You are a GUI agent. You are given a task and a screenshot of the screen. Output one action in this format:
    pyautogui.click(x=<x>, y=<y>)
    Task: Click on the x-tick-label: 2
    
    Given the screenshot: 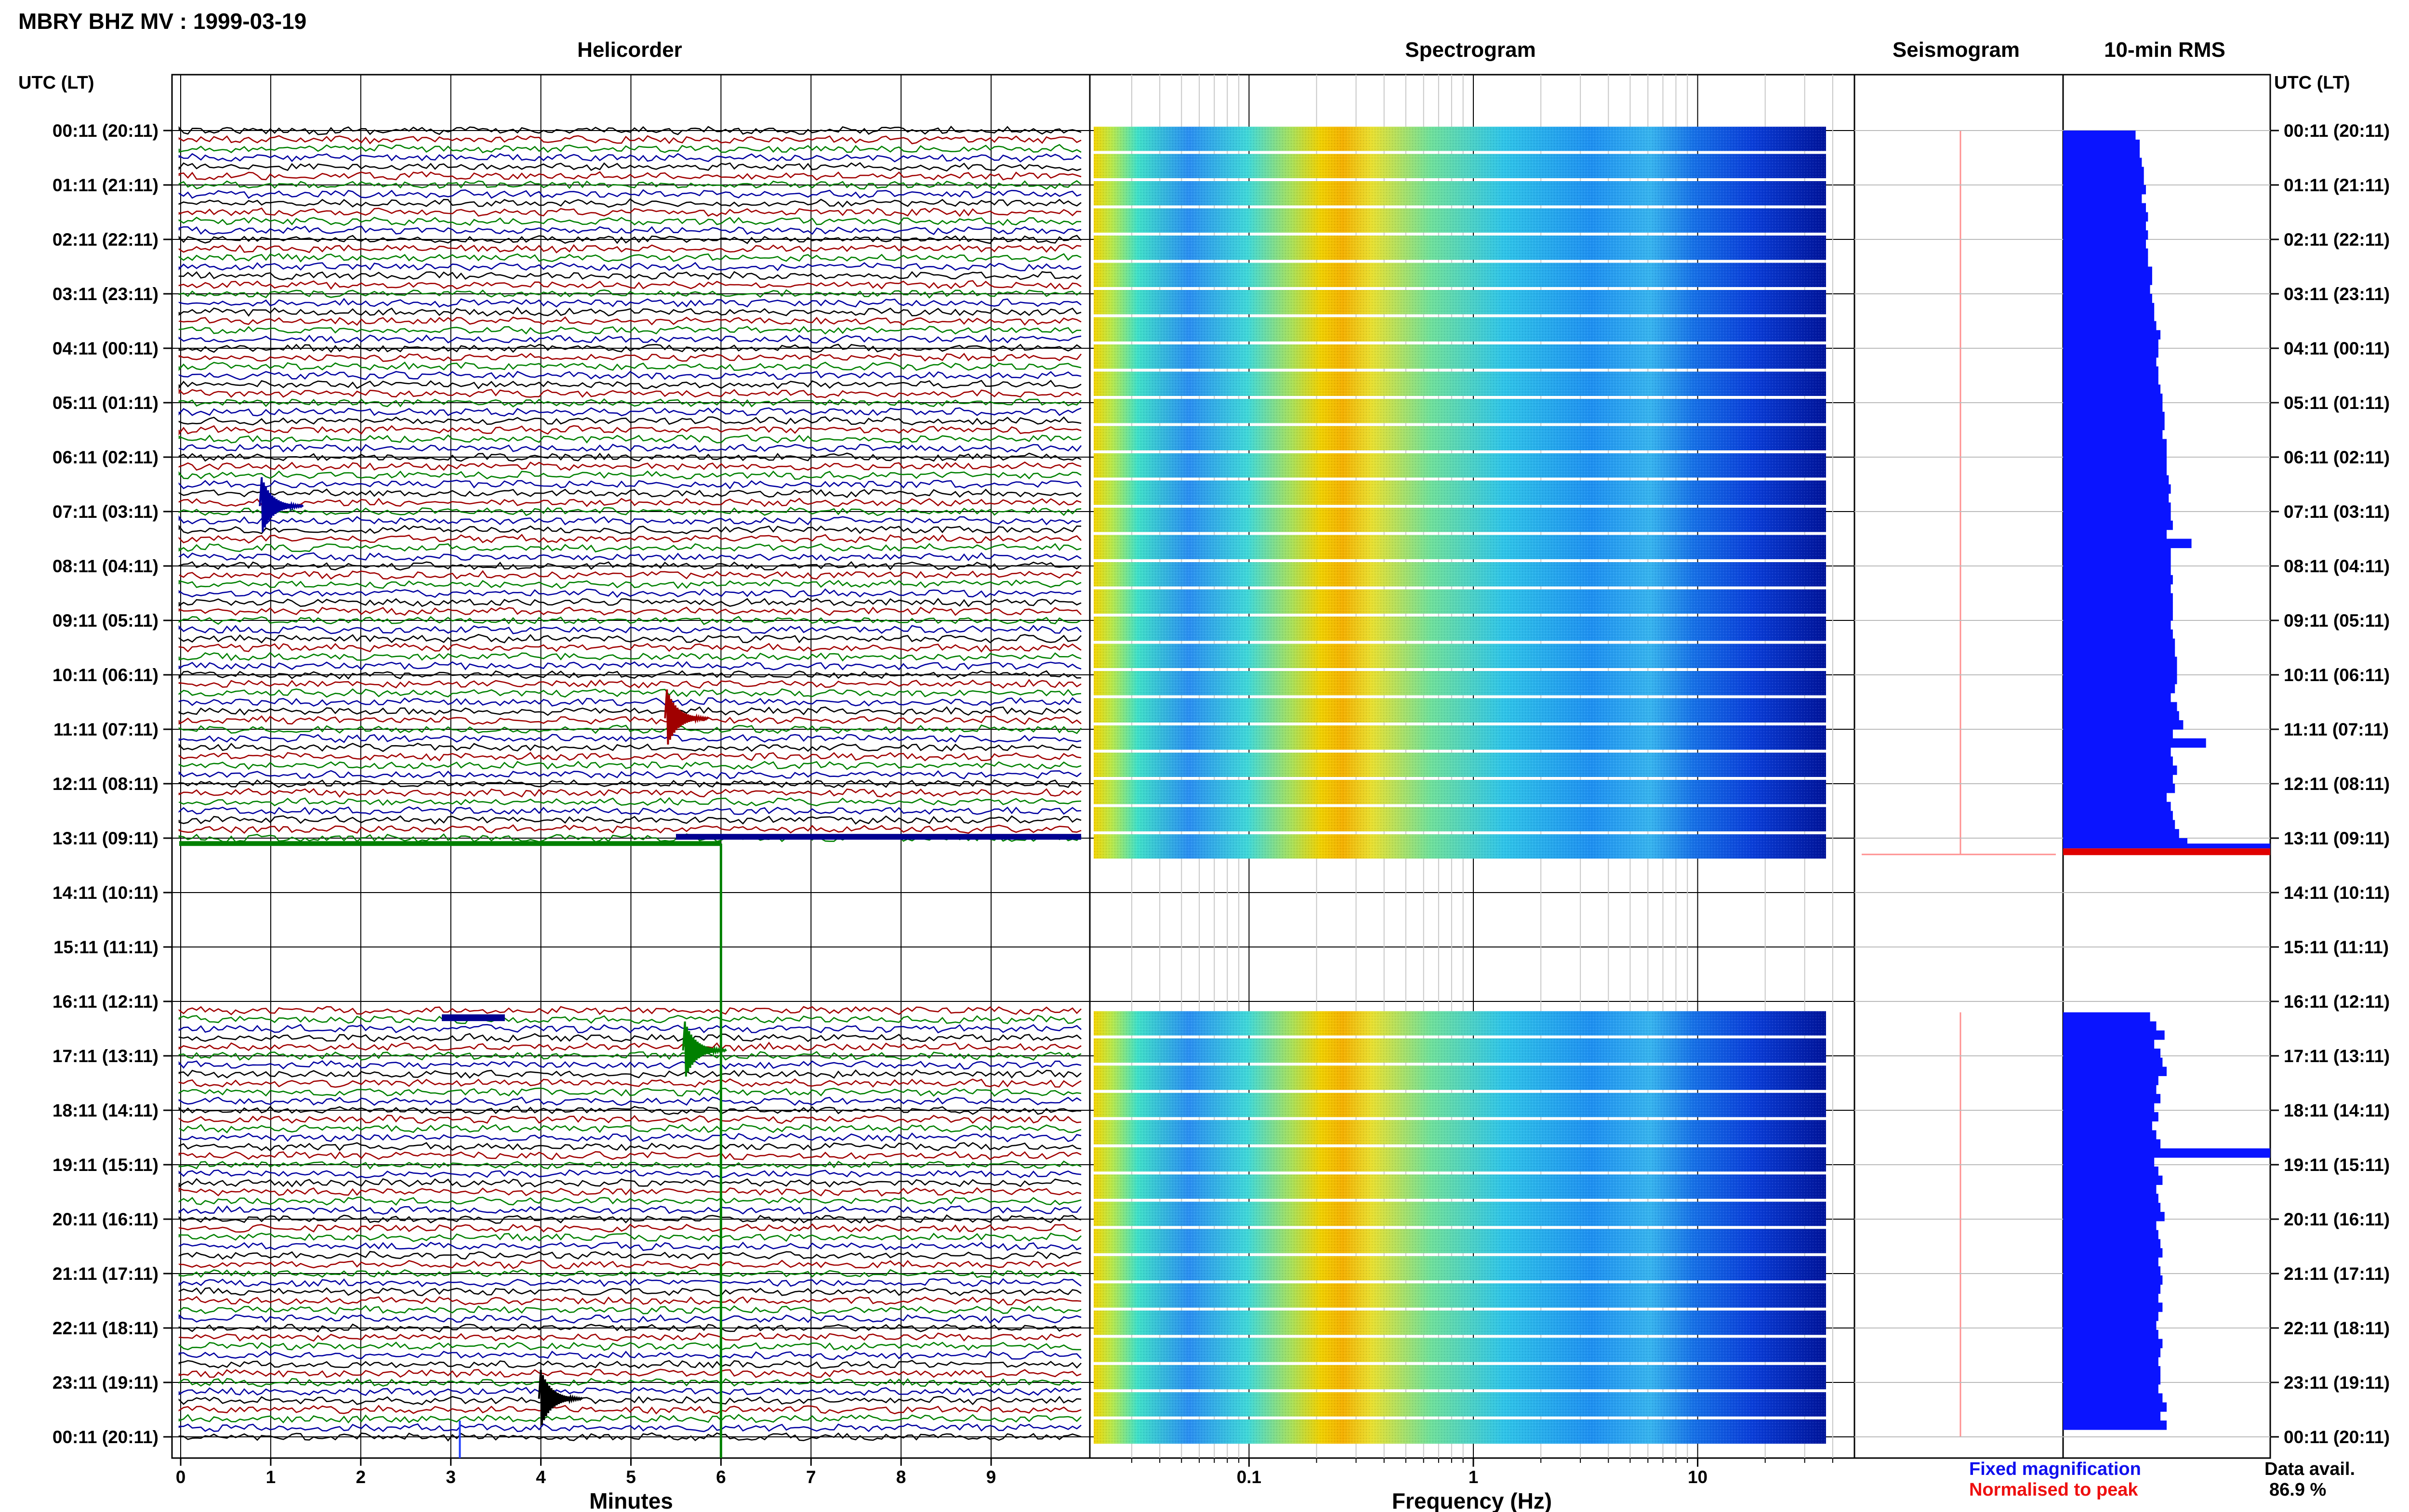 What is the action you would take?
    pyautogui.click(x=361, y=1477)
    